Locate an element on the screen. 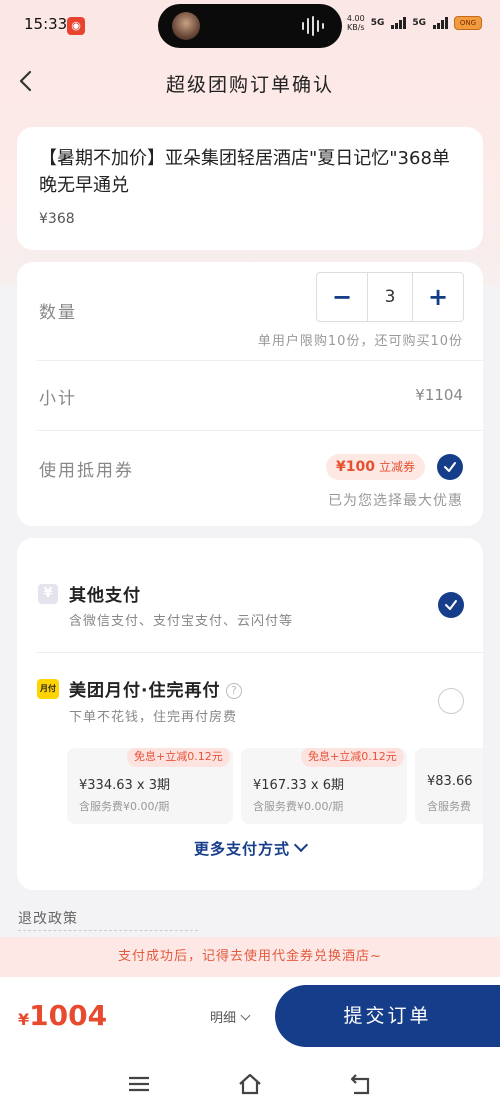  installment-plan: ¥83.66 含服务费 is located at coordinates (449, 786).